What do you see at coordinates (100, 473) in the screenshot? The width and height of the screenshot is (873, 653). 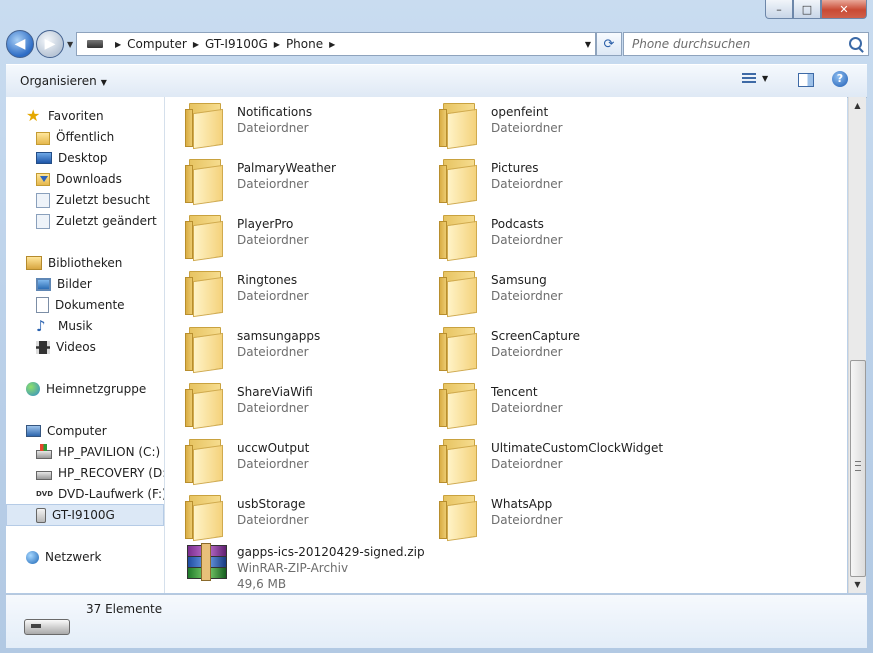 I see `sidebar-item-drive-d: HP_RECOVERY (D:)` at bounding box center [100, 473].